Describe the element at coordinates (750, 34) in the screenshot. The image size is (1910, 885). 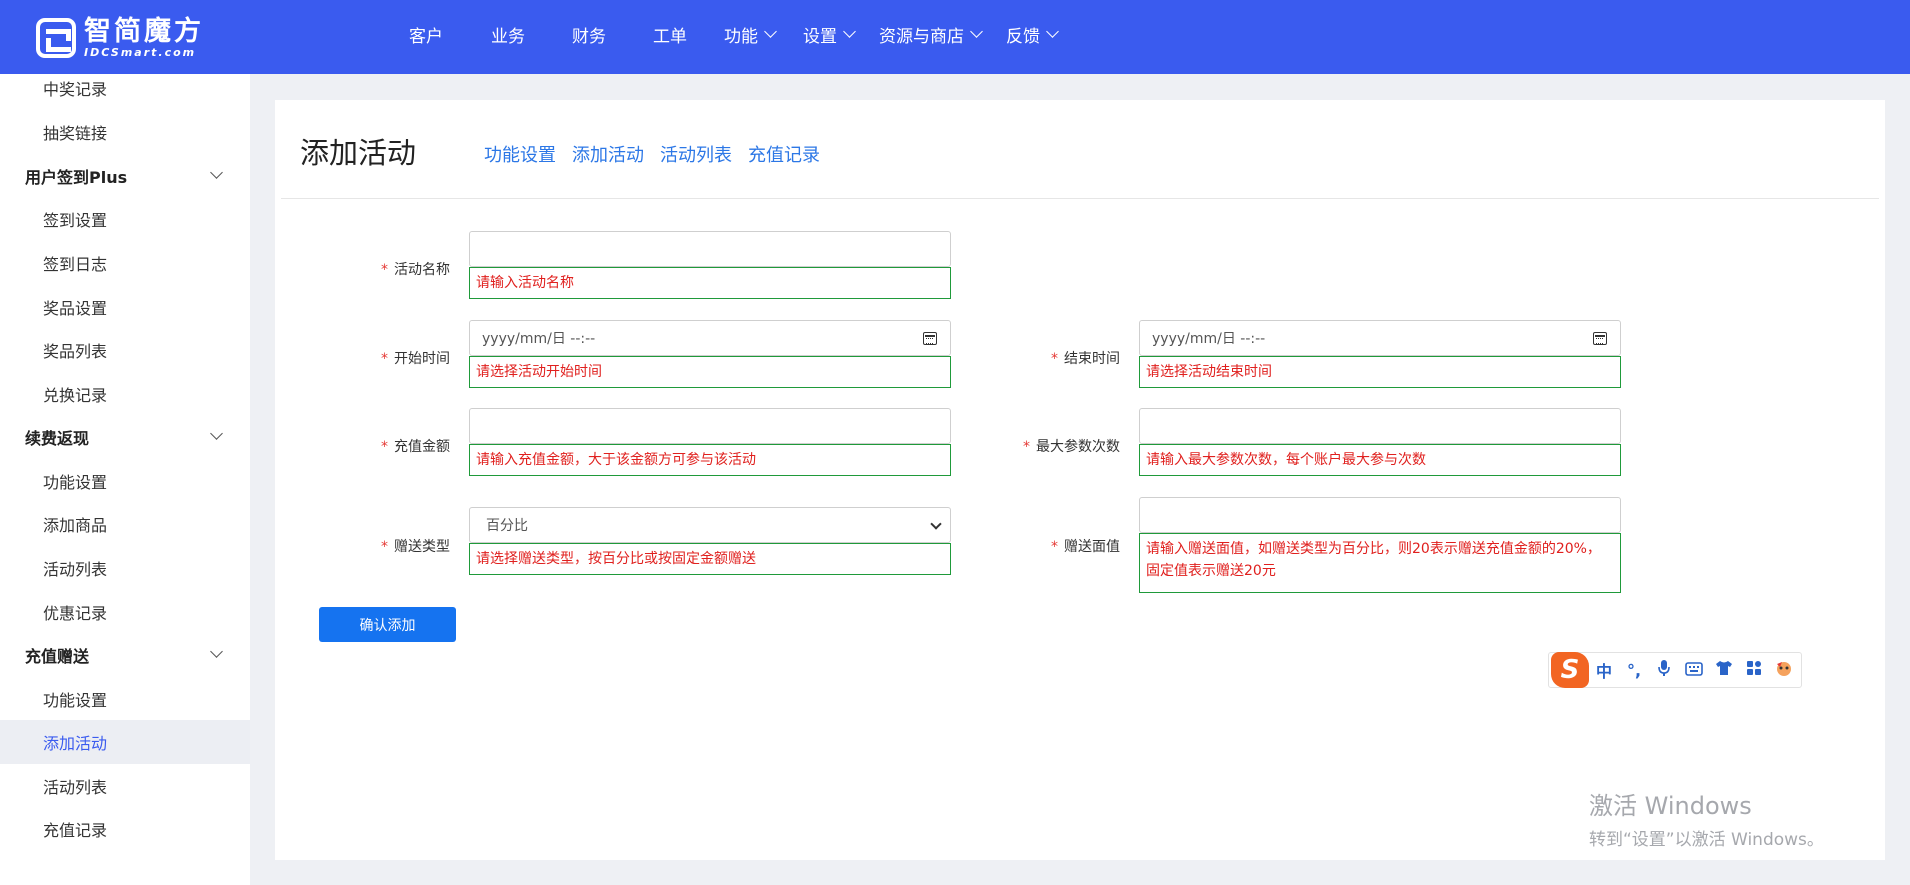
I see `nav-item-features: 功能` at that location.